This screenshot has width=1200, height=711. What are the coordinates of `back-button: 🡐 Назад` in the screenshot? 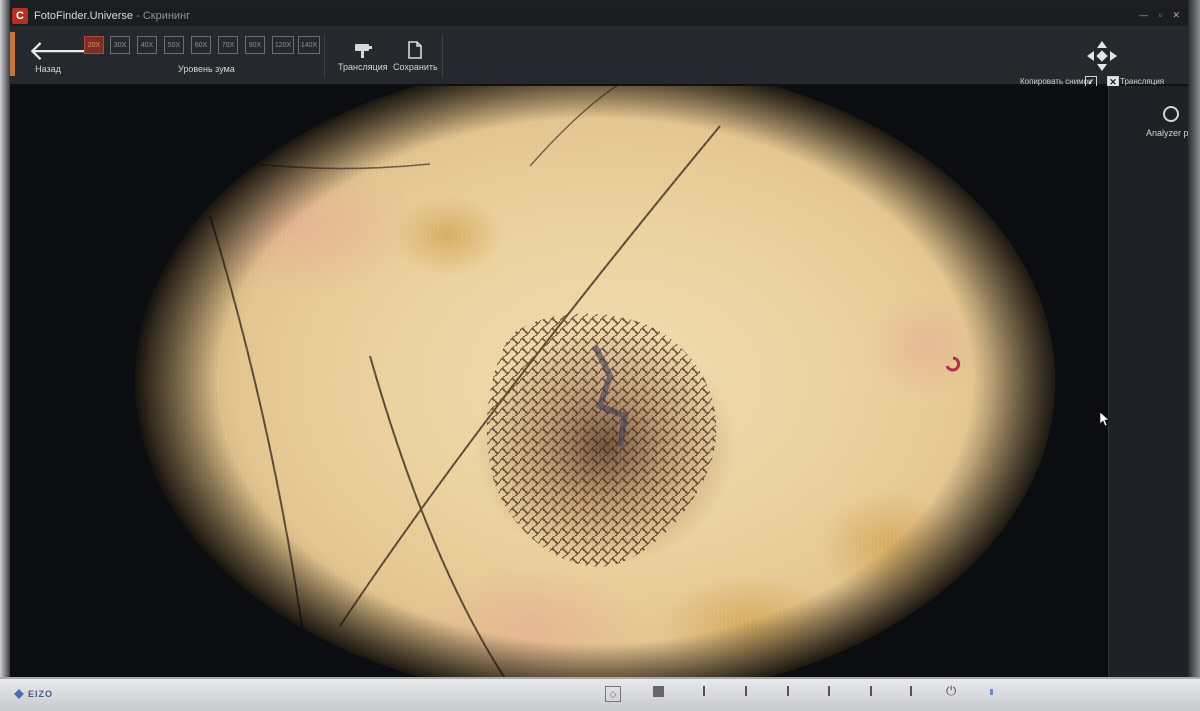 It's located at (66, 58).